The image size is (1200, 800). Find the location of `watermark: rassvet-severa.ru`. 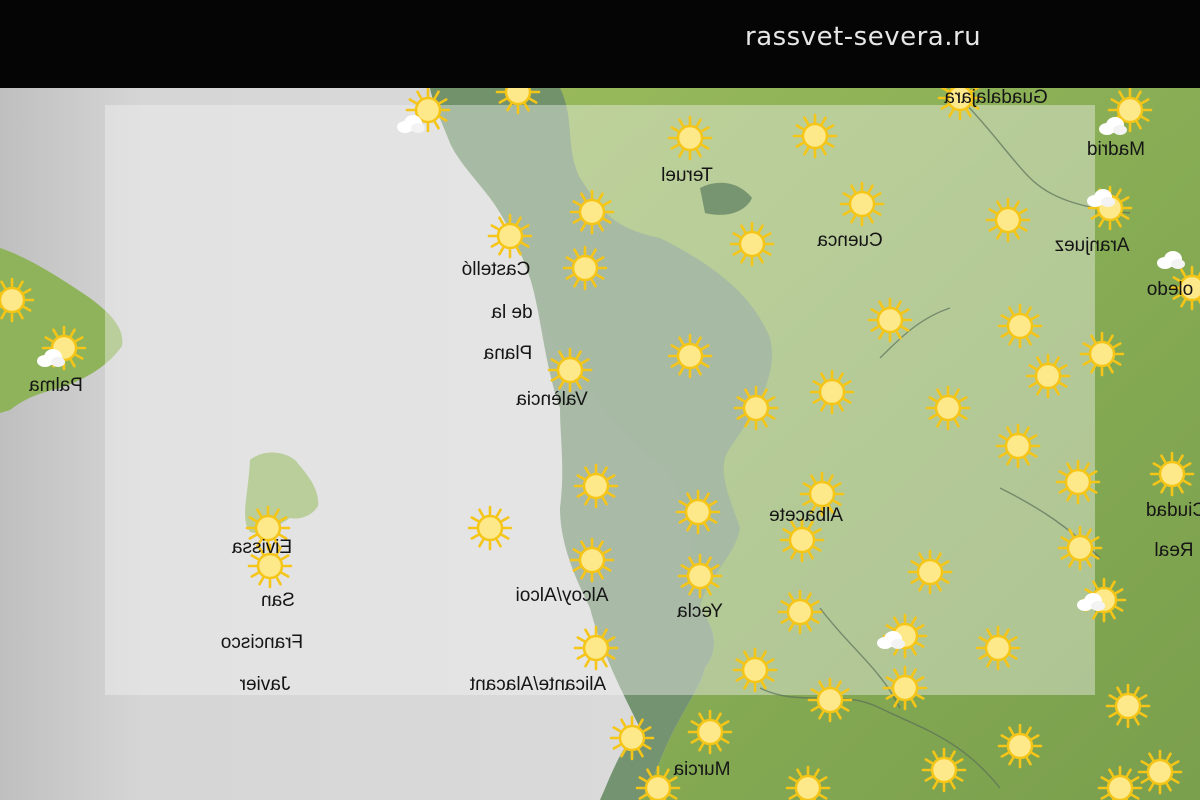

watermark: rassvet-severa.ru is located at coordinates (863, 37).